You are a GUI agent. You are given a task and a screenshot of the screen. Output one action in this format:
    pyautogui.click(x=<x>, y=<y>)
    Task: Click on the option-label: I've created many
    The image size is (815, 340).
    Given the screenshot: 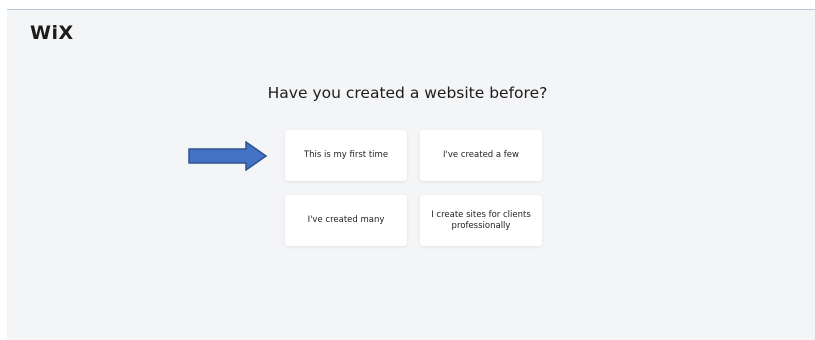 What is the action you would take?
    pyautogui.click(x=346, y=220)
    